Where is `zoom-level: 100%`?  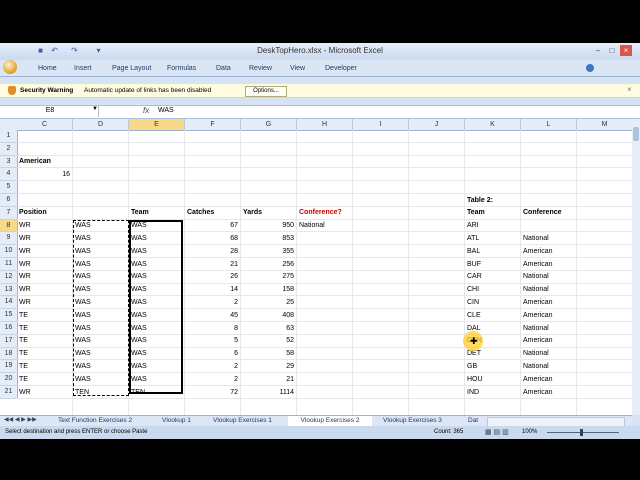
zoom-level: 100% is located at coordinates (529, 432).